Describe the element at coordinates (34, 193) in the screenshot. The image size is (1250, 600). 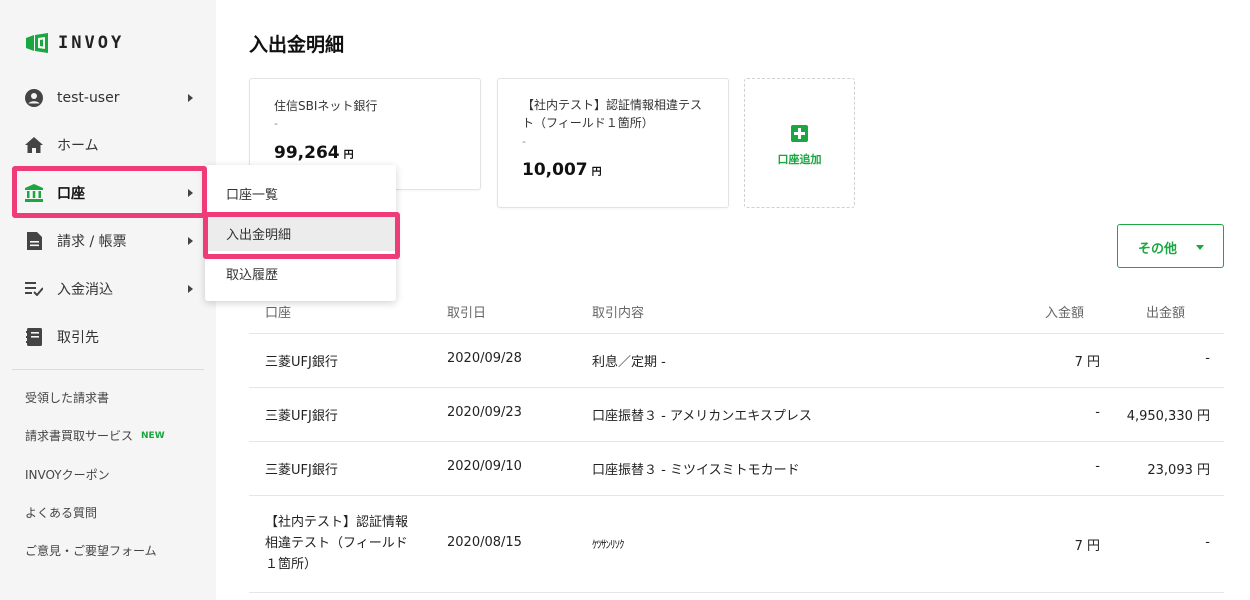
I see `bank-icon` at that location.